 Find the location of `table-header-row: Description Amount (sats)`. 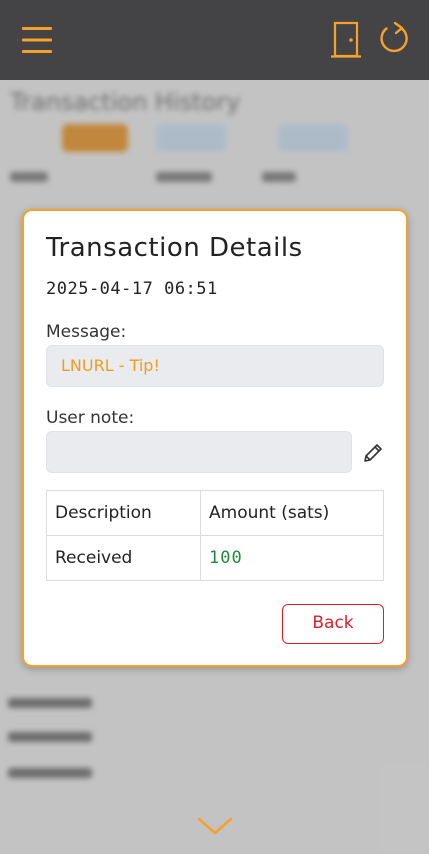

table-header-row: Description Amount (sats) is located at coordinates (215, 513).